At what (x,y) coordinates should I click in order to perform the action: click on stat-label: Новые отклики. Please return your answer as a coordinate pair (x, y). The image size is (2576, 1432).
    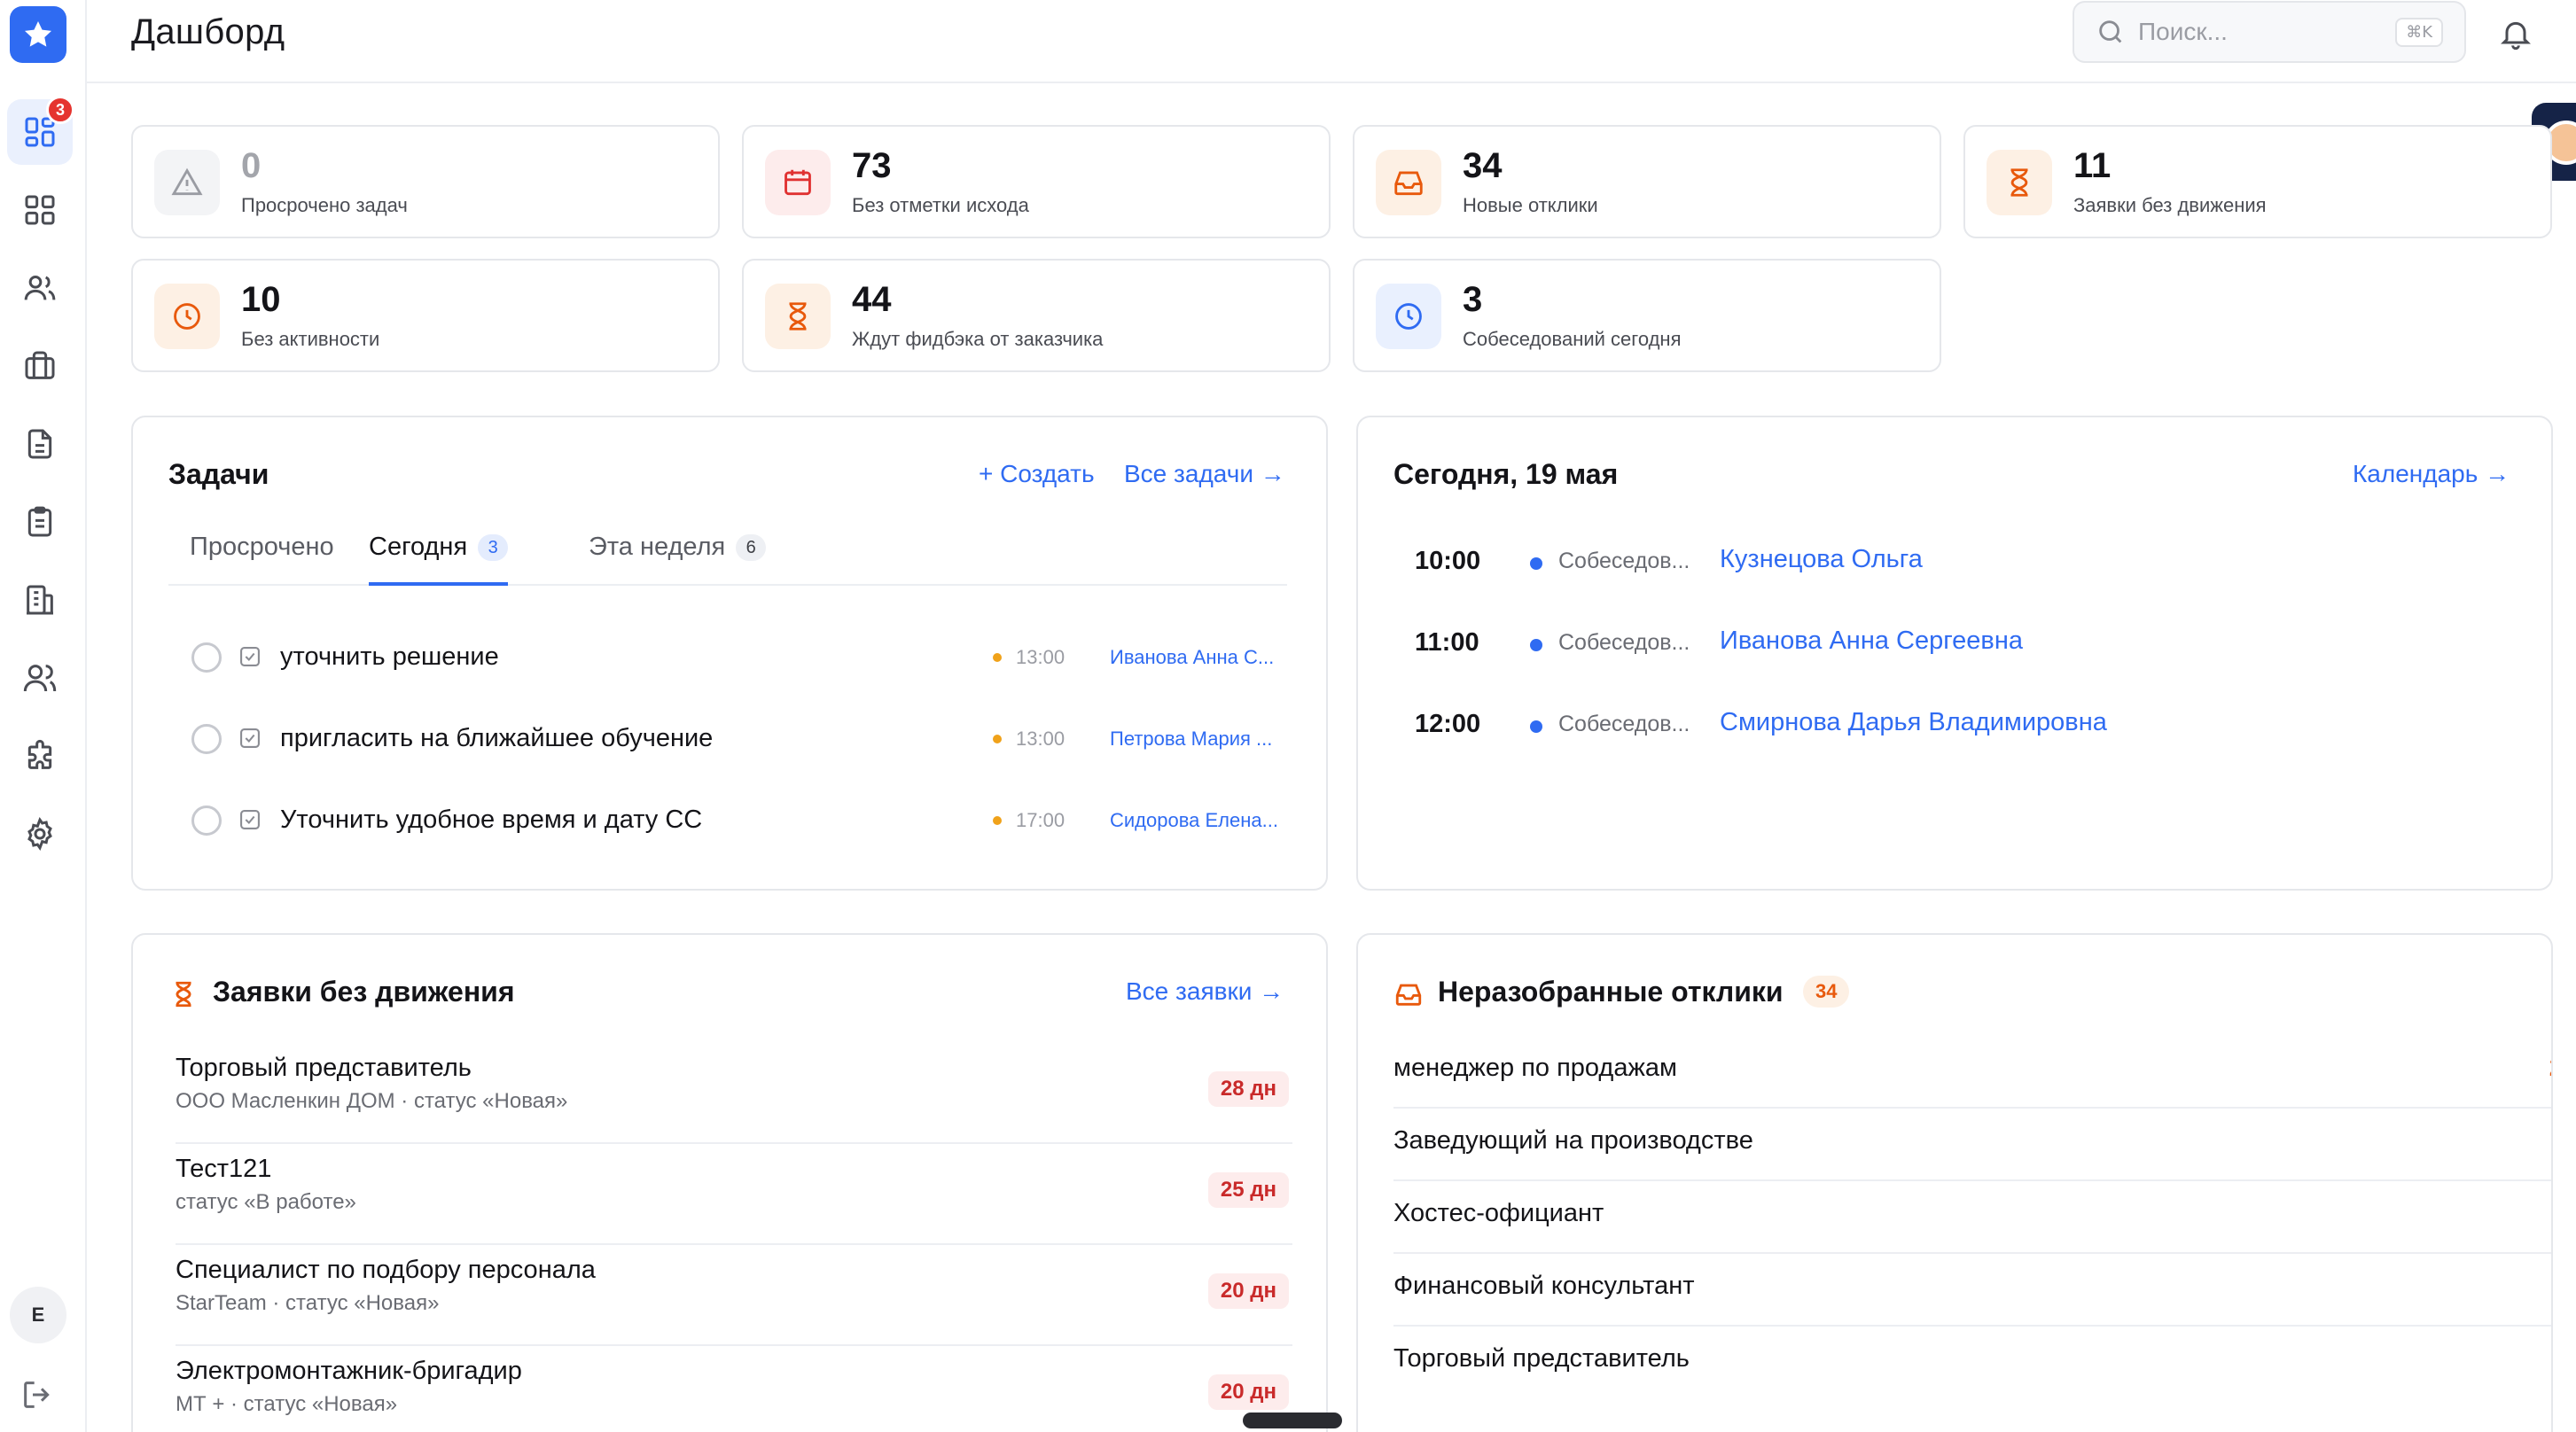
    Looking at the image, I should click on (1530, 205).